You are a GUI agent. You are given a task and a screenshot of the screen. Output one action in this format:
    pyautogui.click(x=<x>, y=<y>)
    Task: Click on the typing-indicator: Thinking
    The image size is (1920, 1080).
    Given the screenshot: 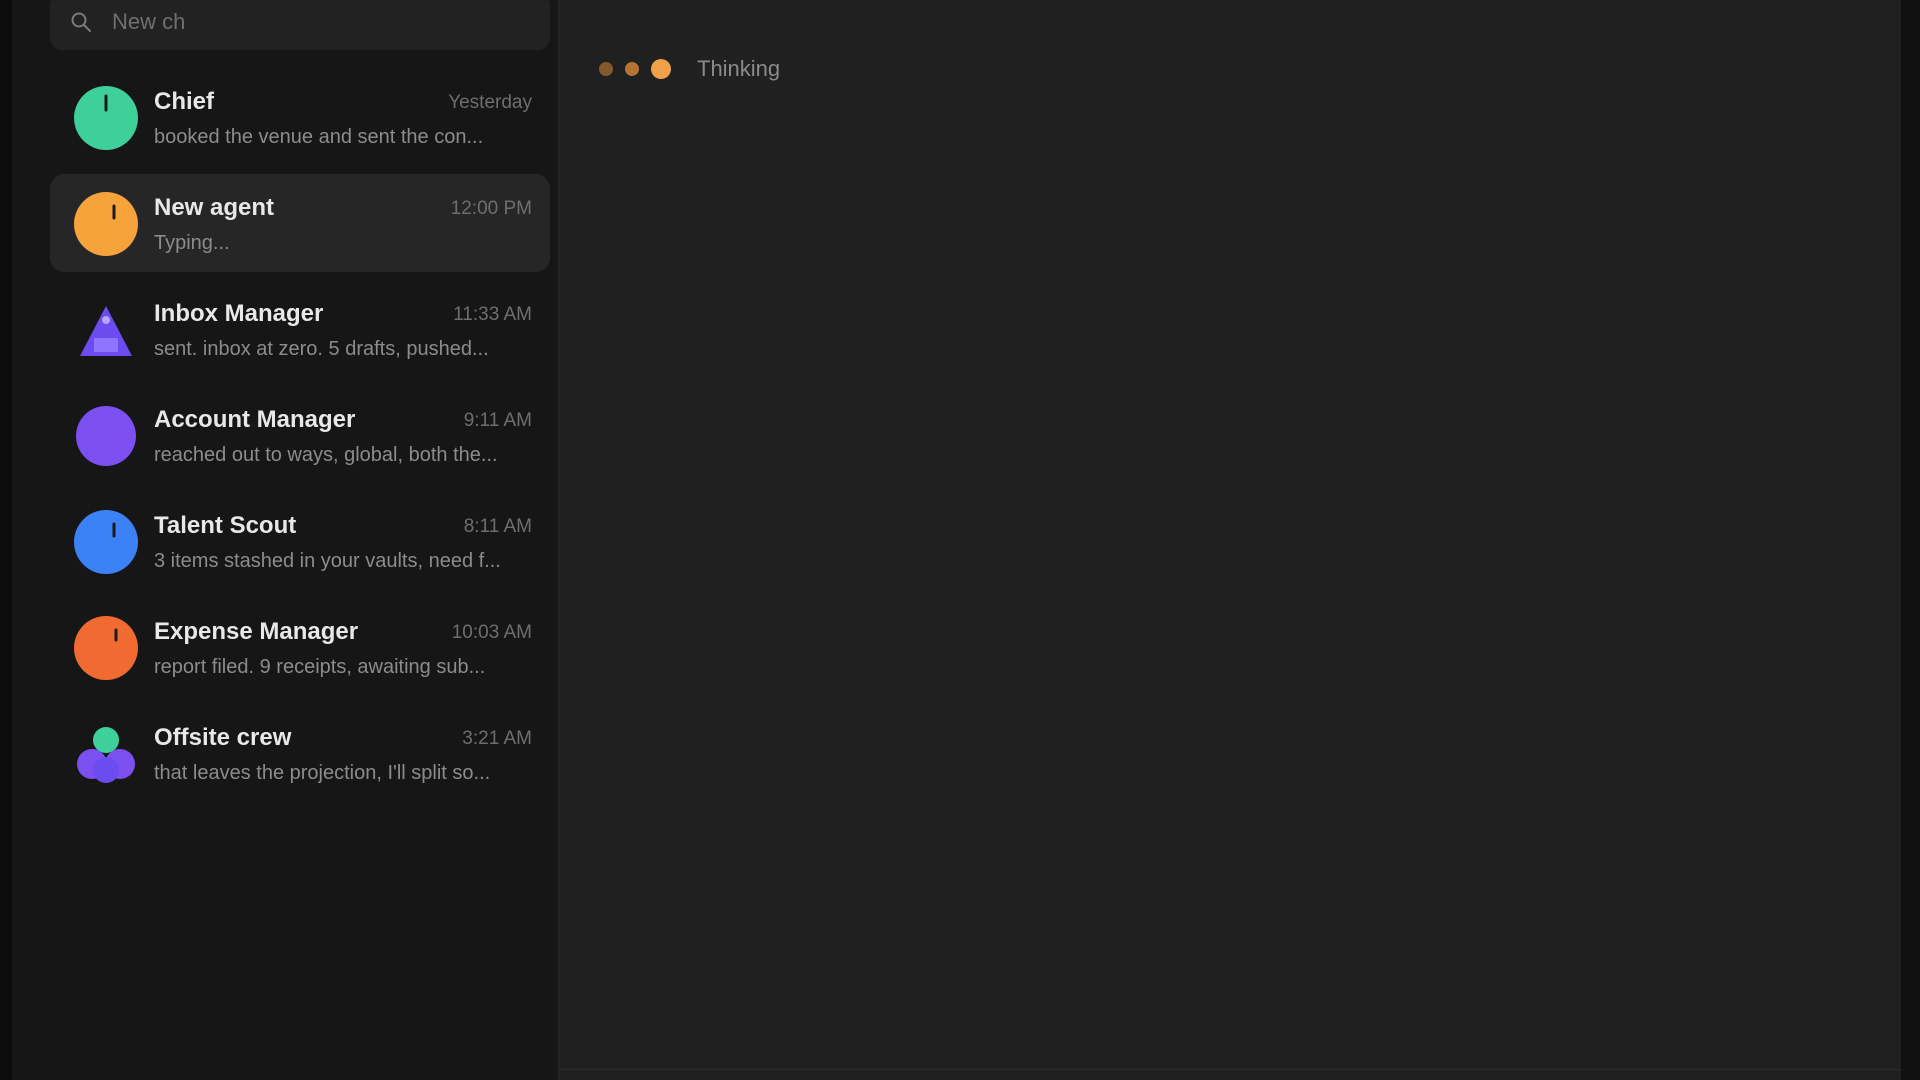 What is the action you would take?
    pyautogui.click(x=689, y=69)
    